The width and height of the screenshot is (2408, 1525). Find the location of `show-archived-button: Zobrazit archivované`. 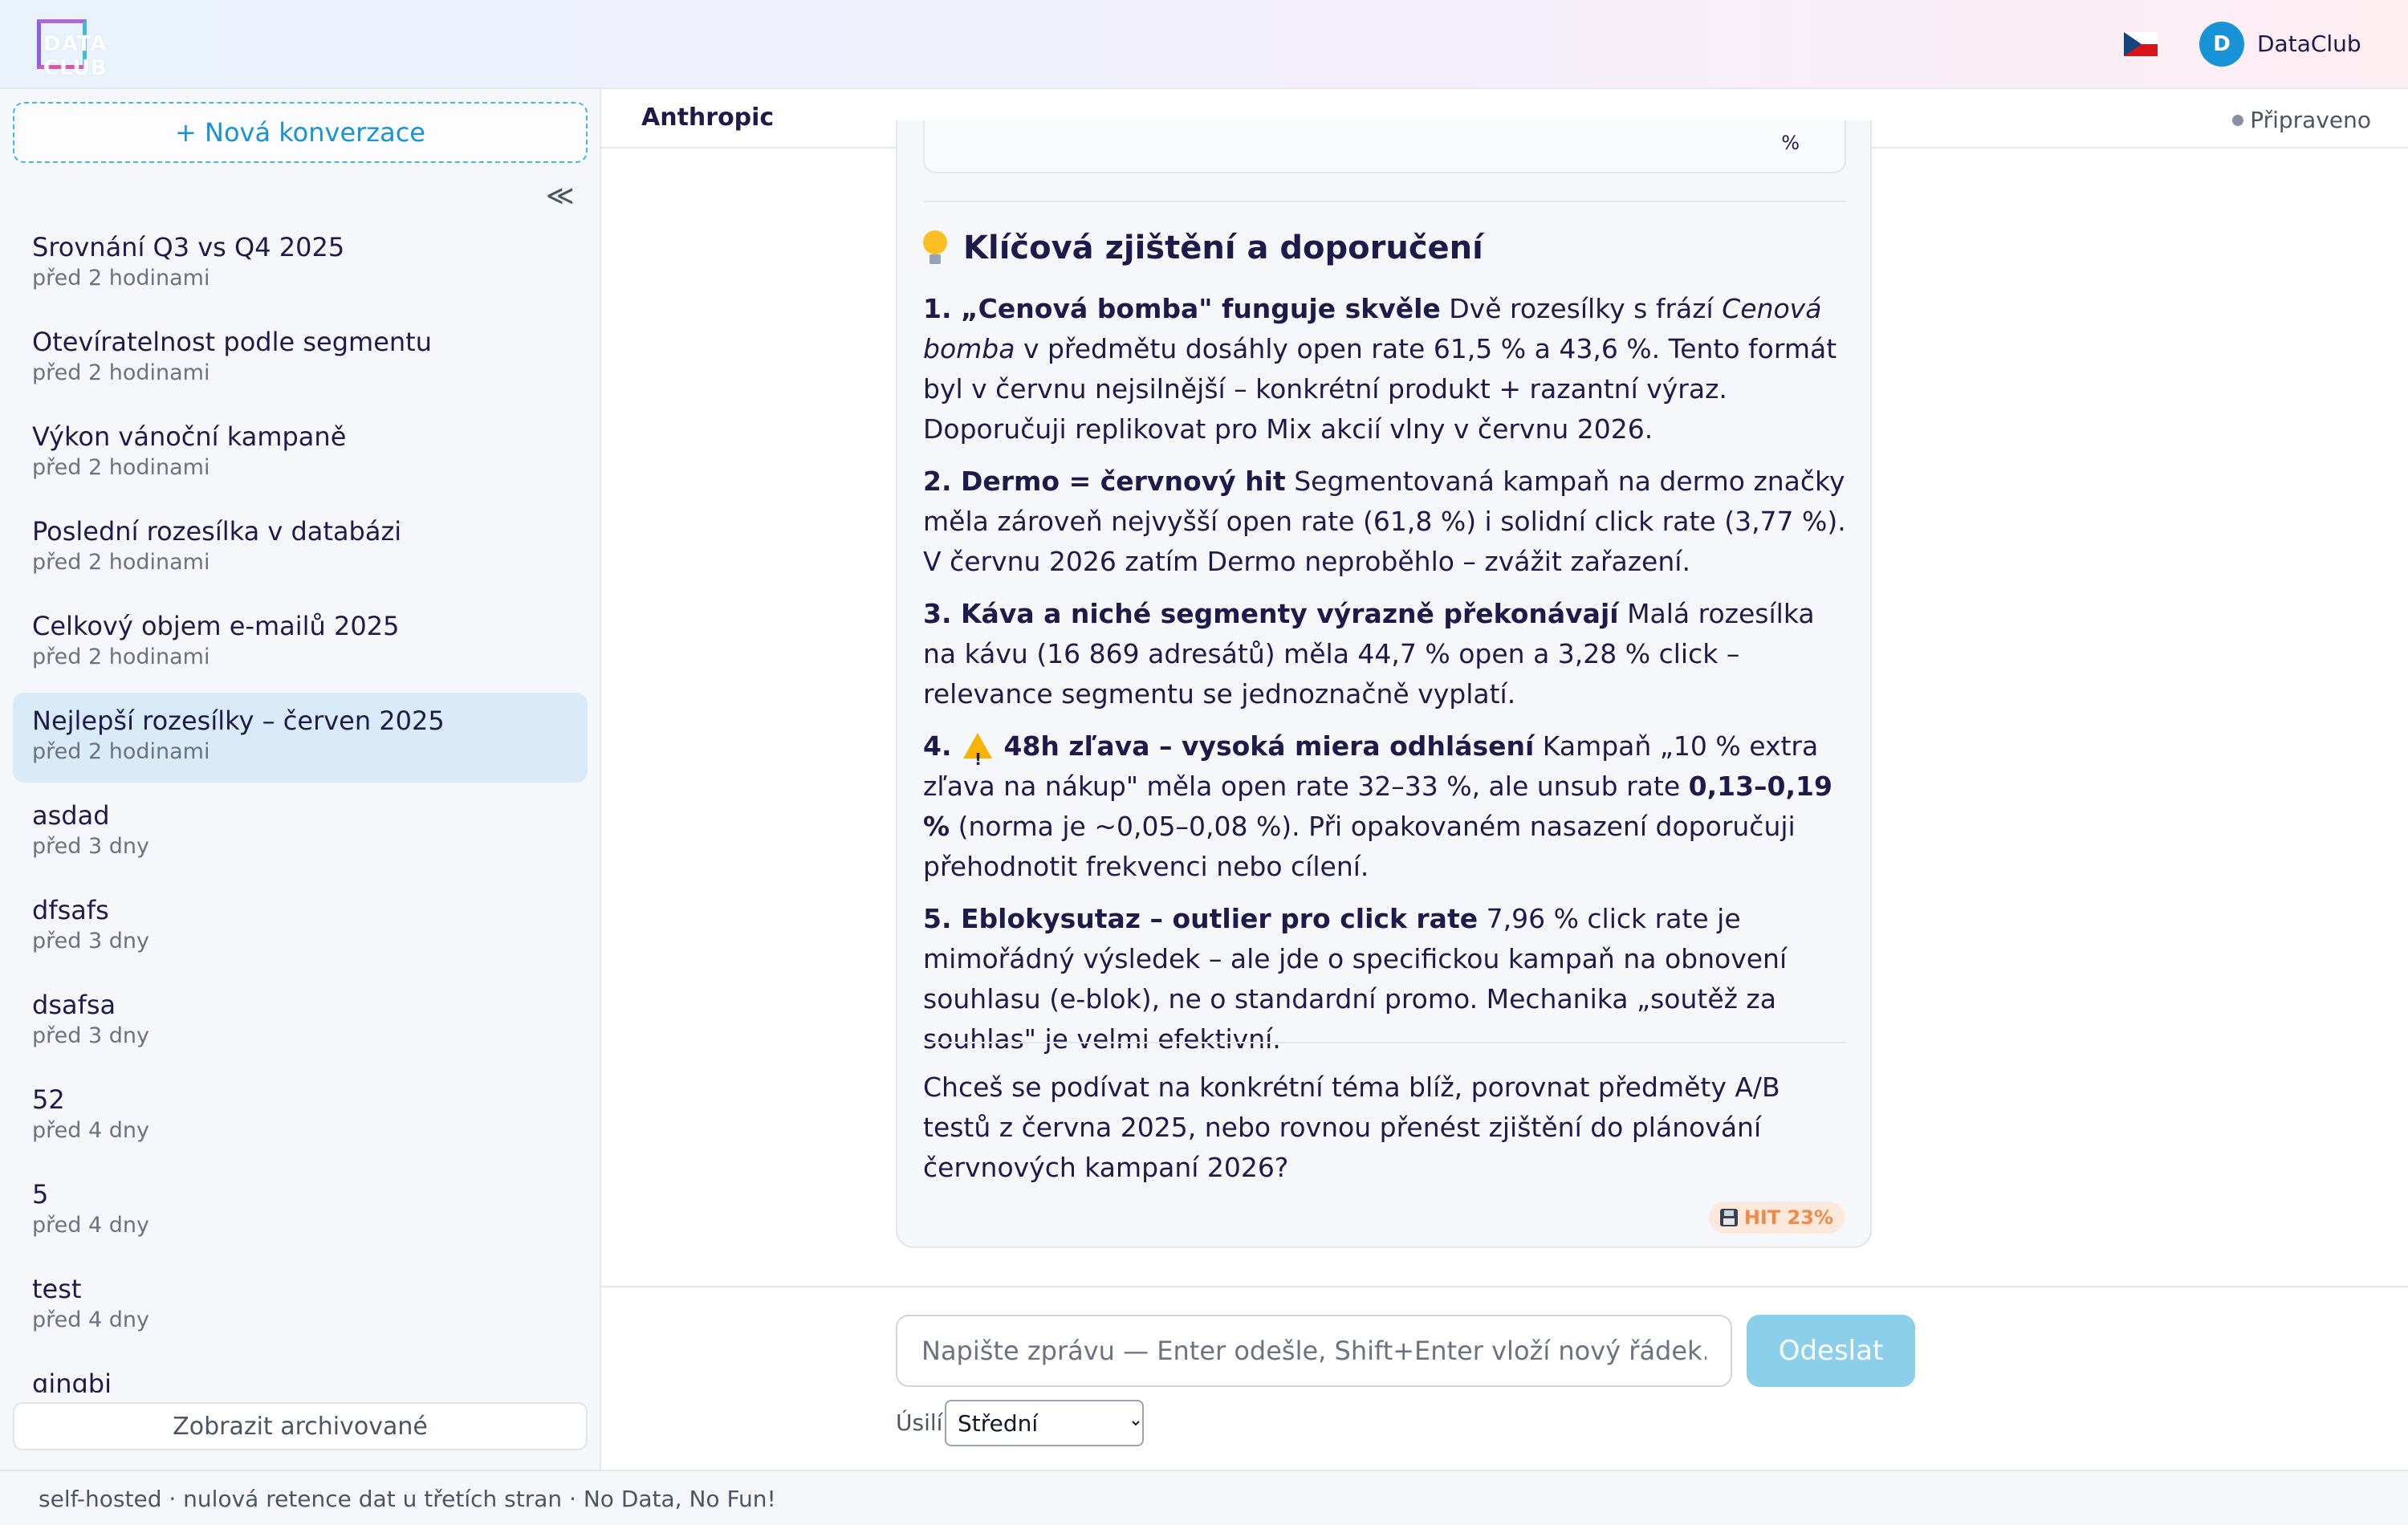

show-archived-button: Zobrazit archivované is located at coordinates (300, 1426).